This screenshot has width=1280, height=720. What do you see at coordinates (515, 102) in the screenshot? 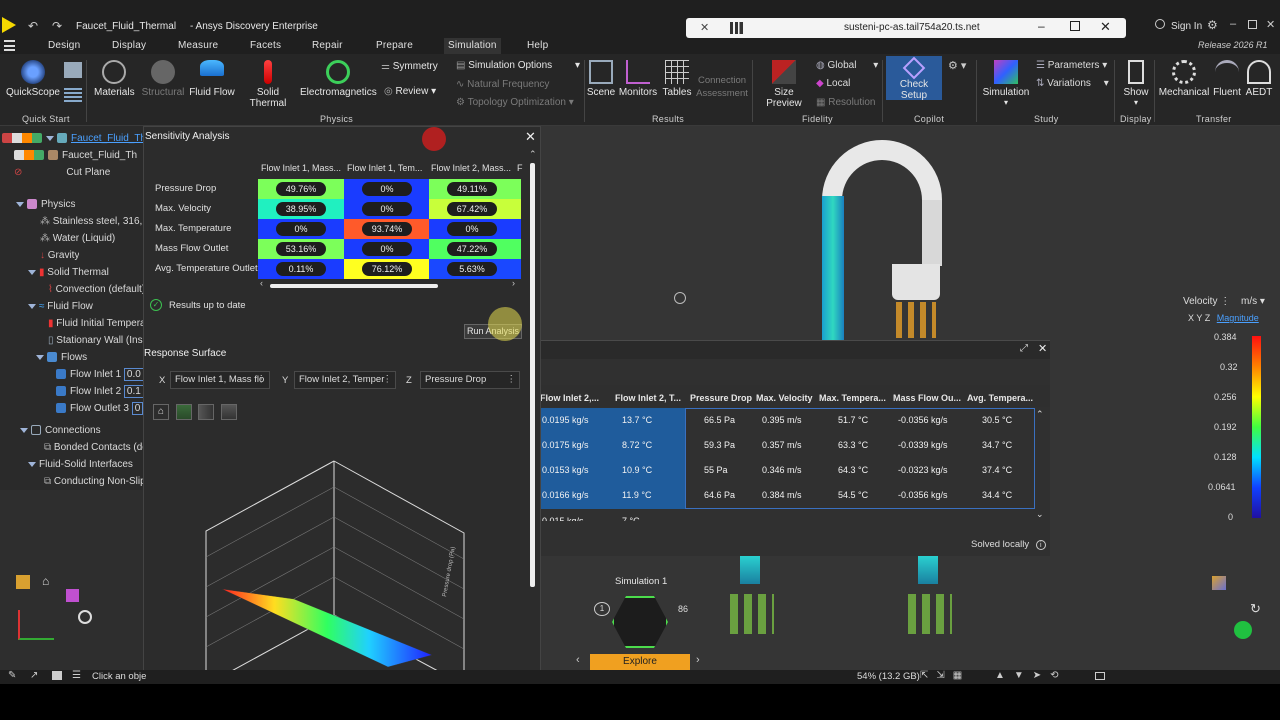
I see `topology-optimization-button: ⚙ Topology Optimization ▾` at bounding box center [515, 102].